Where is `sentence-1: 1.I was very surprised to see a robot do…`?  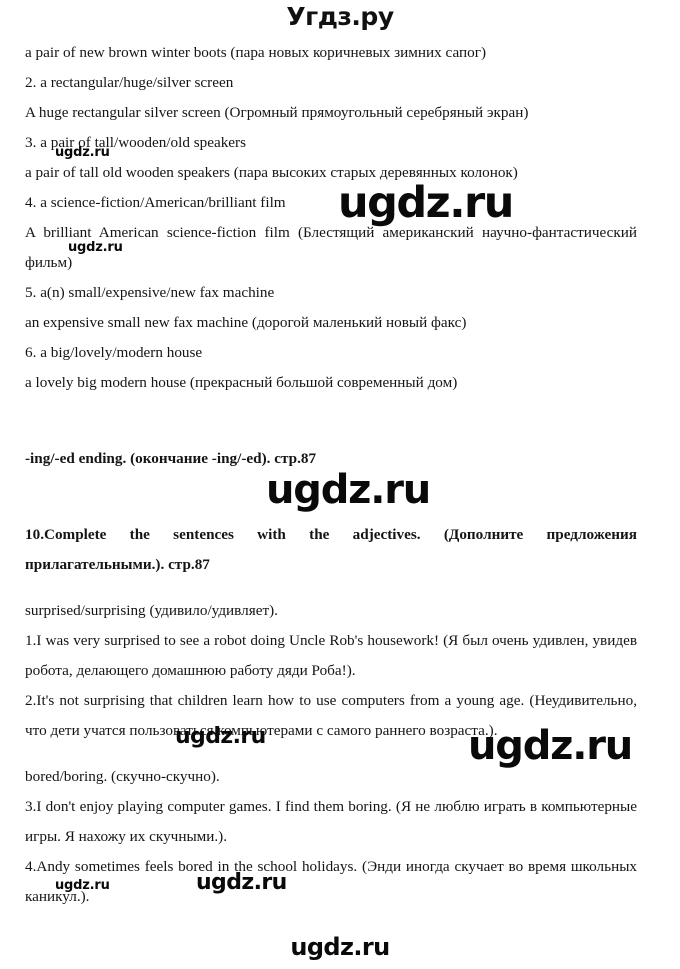 sentence-1: 1.I was very surprised to see a robot do… is located at coordinates (331, 655).